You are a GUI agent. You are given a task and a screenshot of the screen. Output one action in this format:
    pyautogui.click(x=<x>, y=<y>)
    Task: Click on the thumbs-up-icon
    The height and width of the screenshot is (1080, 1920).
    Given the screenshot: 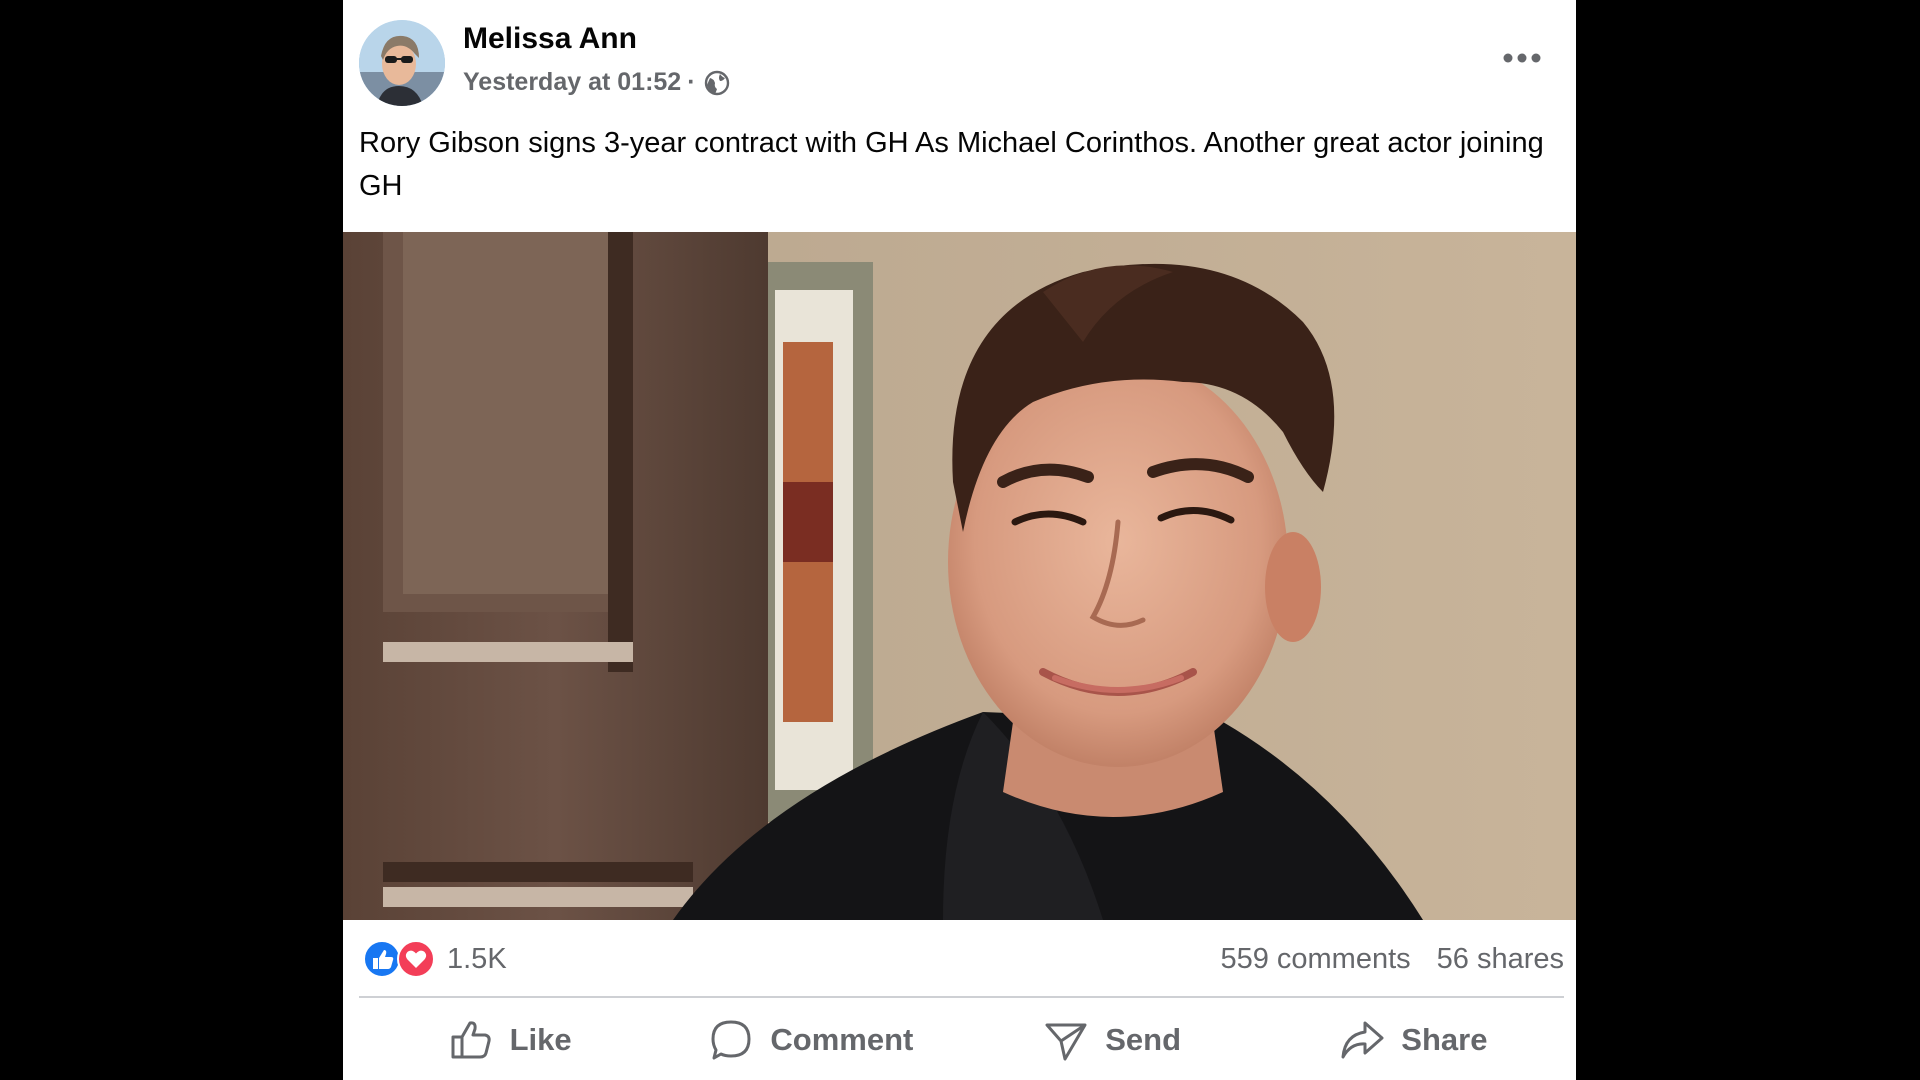 What is the action you would take?
    pyautogui.click(x=471, y=1040)
    